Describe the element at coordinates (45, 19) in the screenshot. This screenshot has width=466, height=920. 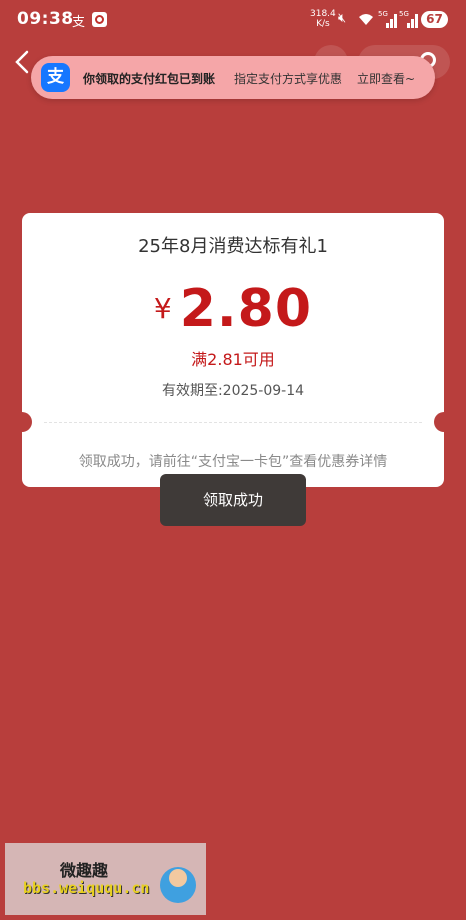
I see `status-time: 09:38` at that location.